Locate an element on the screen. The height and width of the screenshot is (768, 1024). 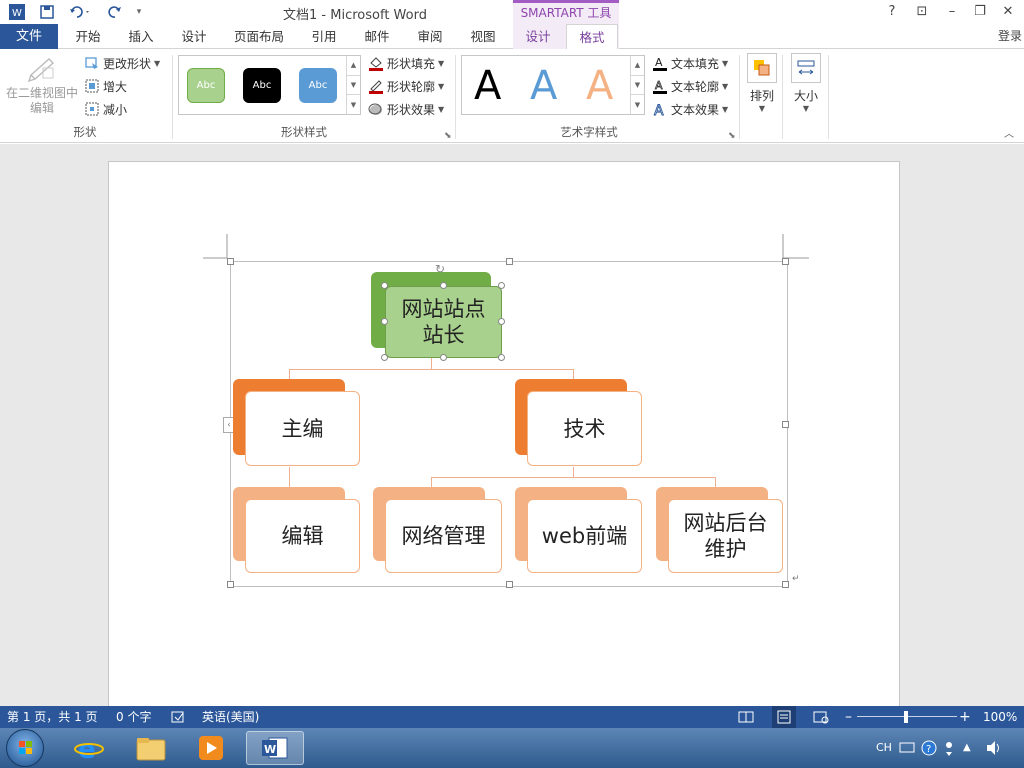
tab-insert: 插入 is located at coordinates (141, 36).